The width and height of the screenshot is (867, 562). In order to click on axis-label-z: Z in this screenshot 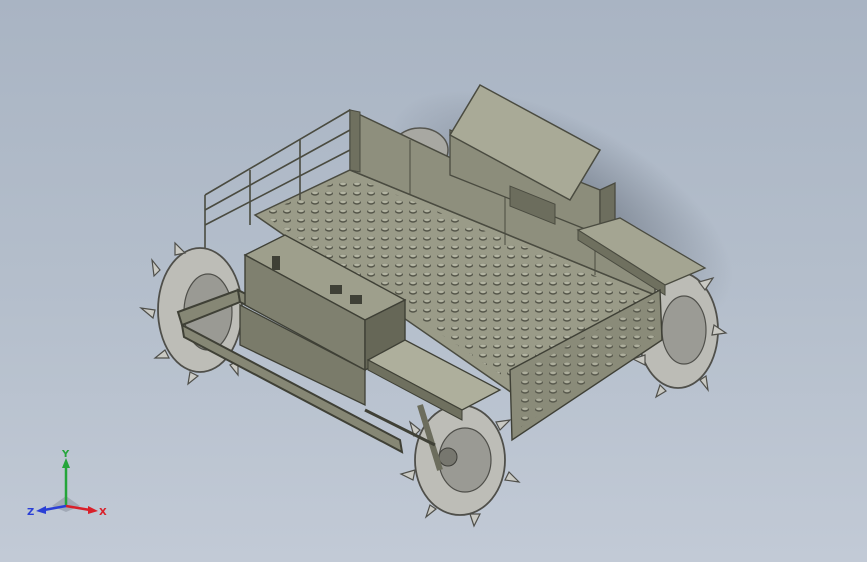, I will do `click(30, 512)`.